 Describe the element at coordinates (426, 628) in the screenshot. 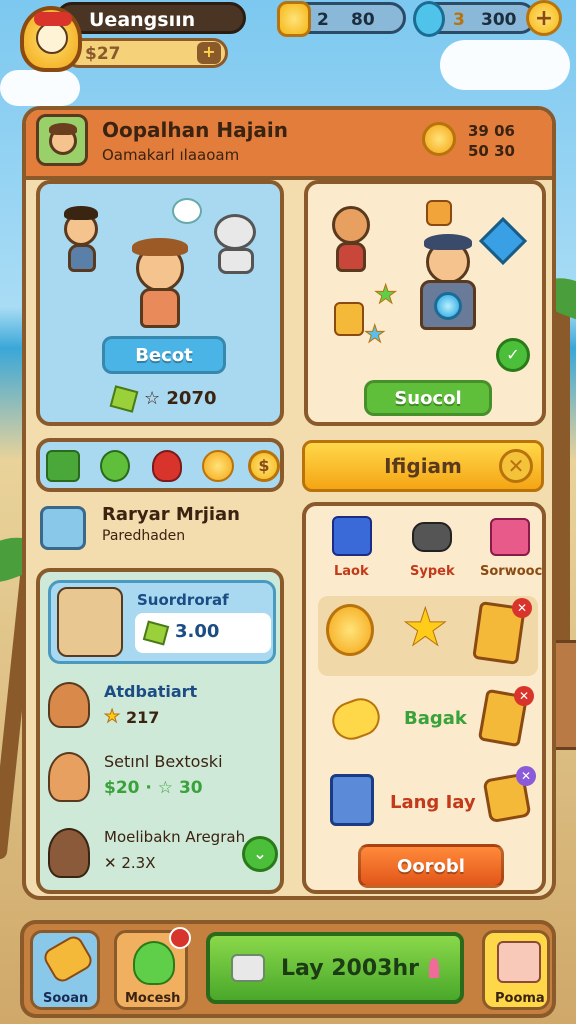

I see `gold-star-icon: ★` at that location.